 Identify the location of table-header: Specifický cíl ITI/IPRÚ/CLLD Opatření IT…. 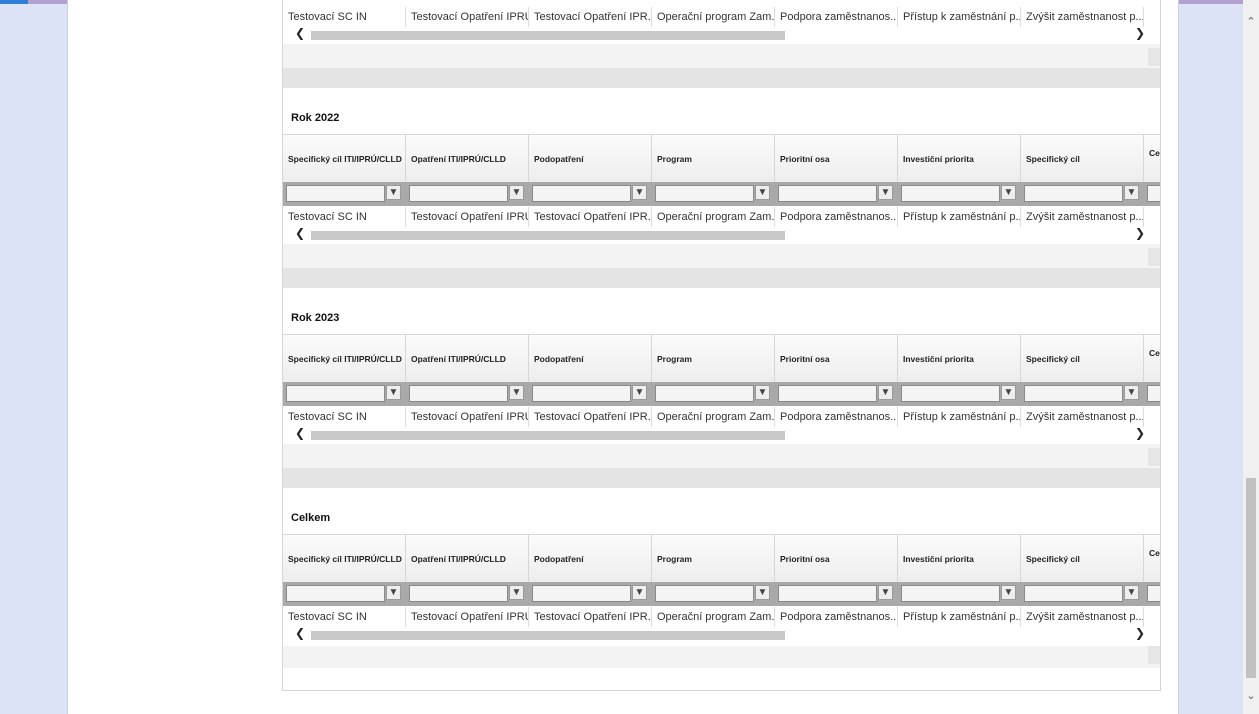
(721, 159).